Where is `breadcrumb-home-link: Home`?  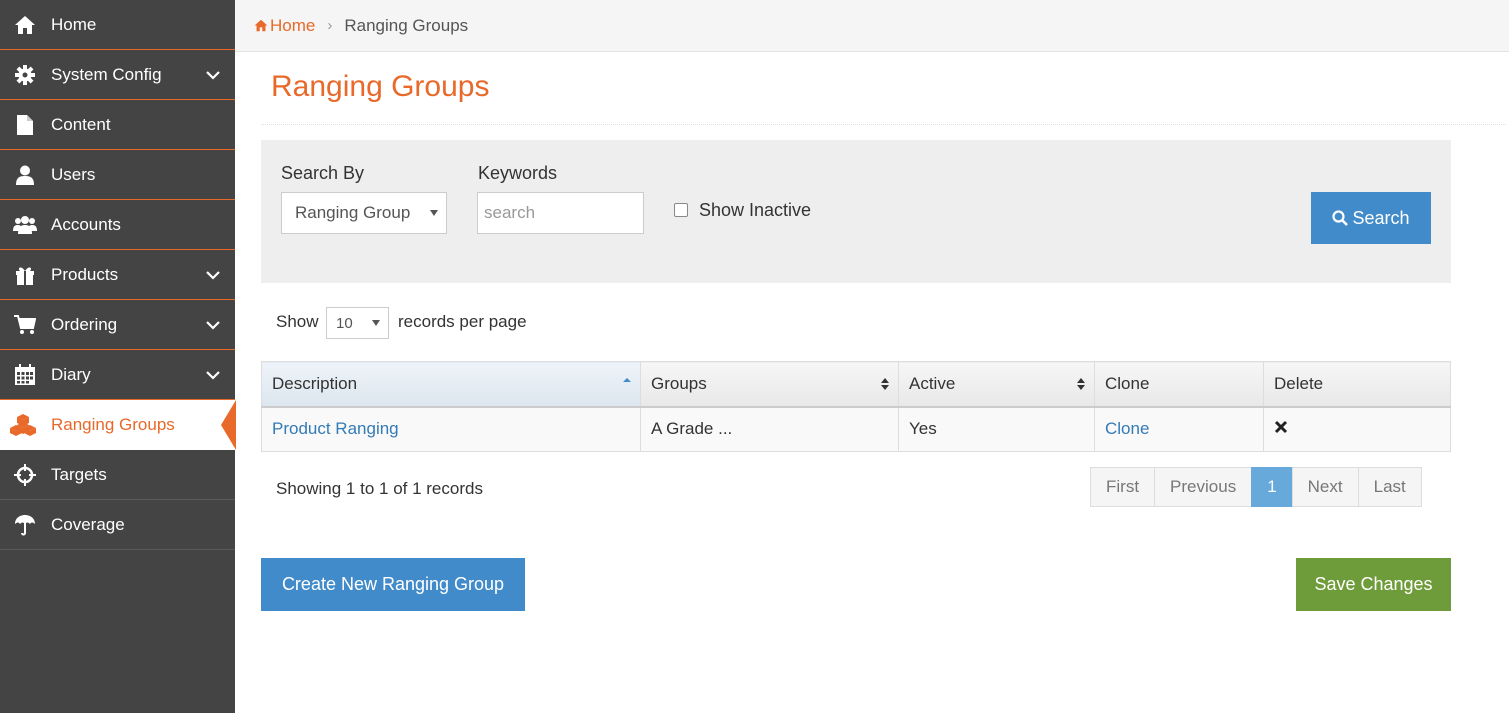 breadcrumb-home-link: Home is located at coordinates (284, 26).